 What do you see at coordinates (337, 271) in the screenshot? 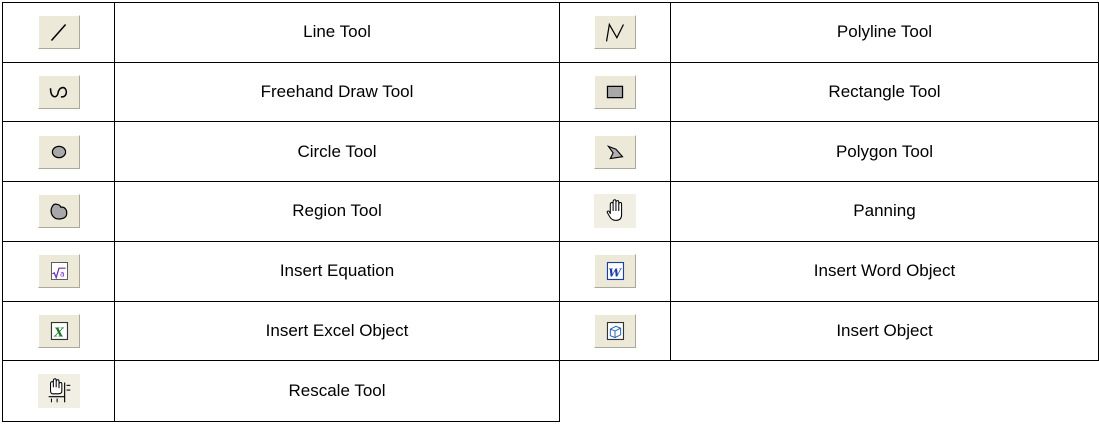
I see `tool-label: Insert Equation` at bounding box center [337, 271].